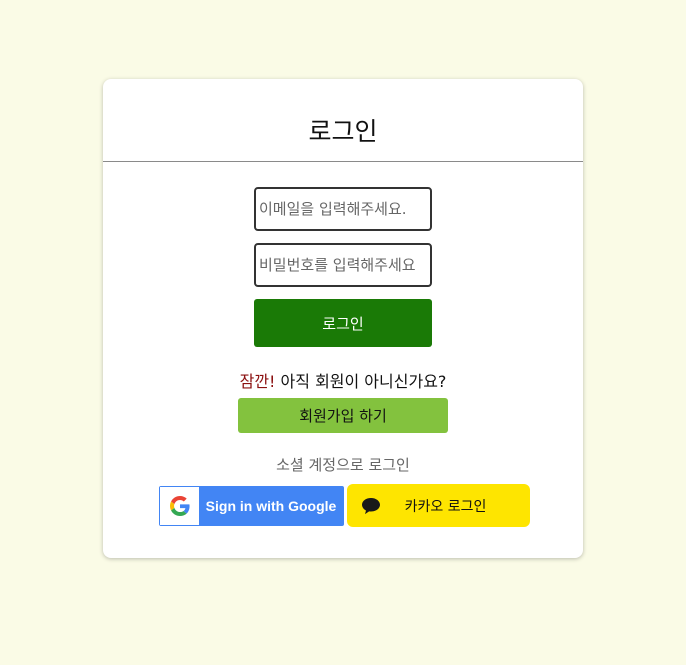 This screenshot has height=665, width=686. Describe the element at coordinates (343, 265) in the screenshot. I see `password-field` at that location.